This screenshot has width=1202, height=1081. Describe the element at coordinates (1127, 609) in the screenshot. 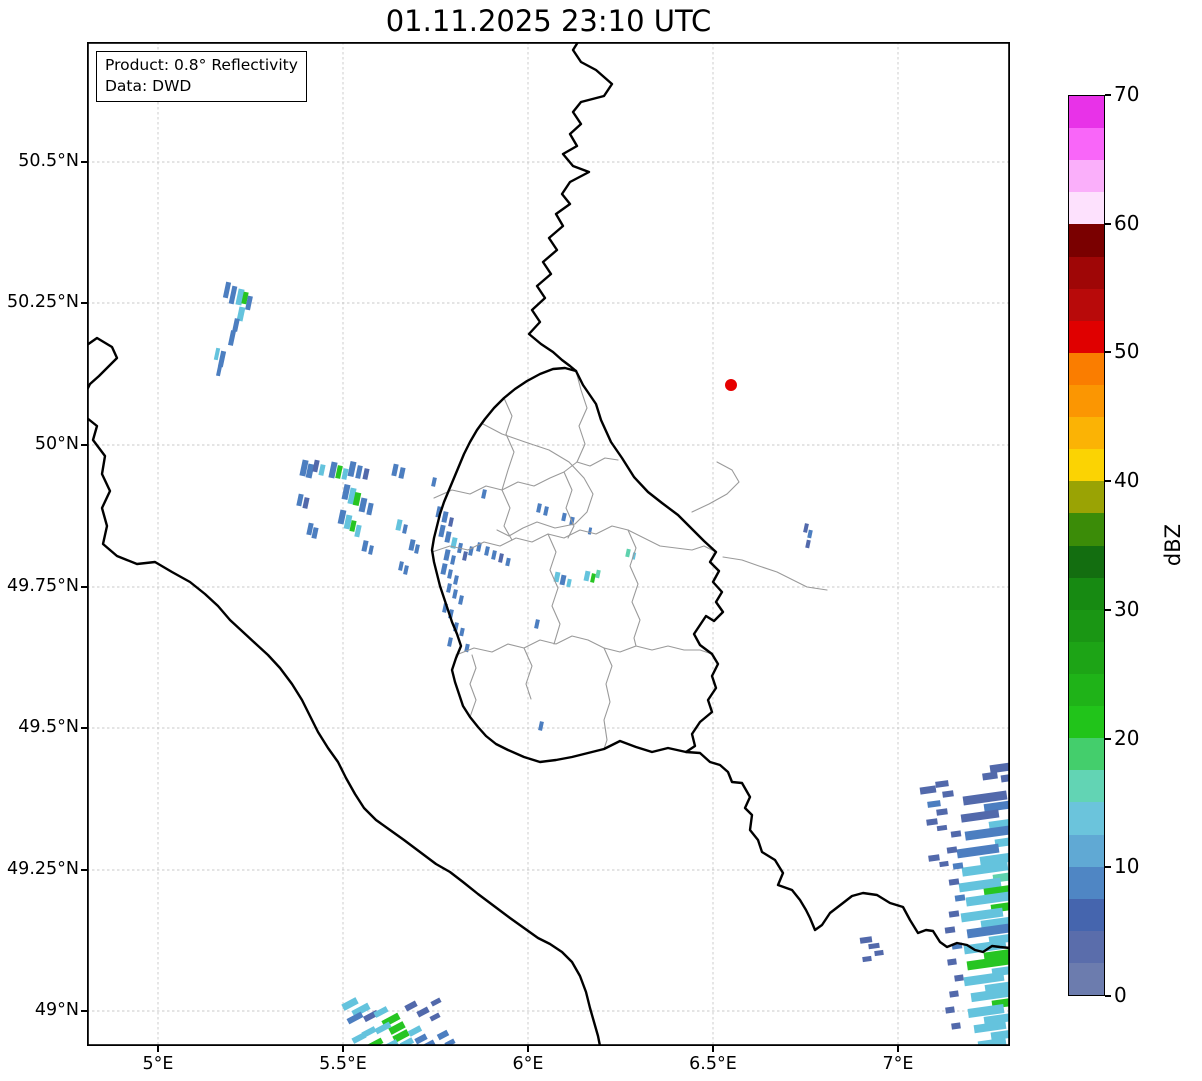

I see `colorbar-tick-label: 30` at that location.